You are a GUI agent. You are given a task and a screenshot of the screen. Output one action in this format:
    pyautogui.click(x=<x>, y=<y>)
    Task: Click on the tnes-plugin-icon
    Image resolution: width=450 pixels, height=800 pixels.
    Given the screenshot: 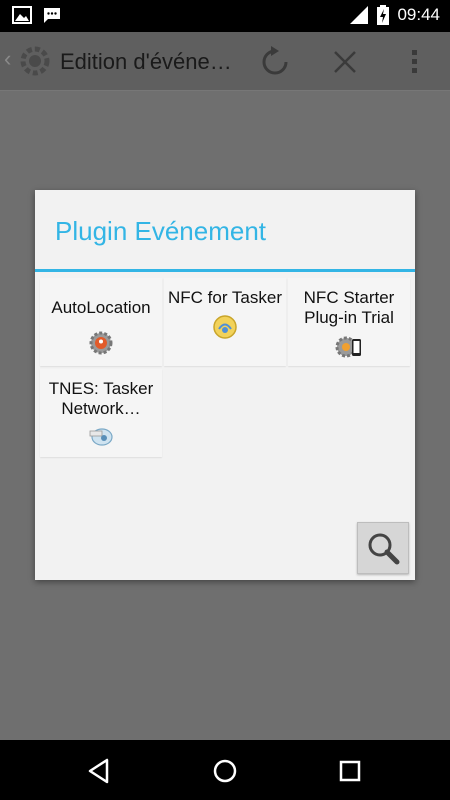 What is the action you would take?
    pyautogui.click(x=101, y=437)
    